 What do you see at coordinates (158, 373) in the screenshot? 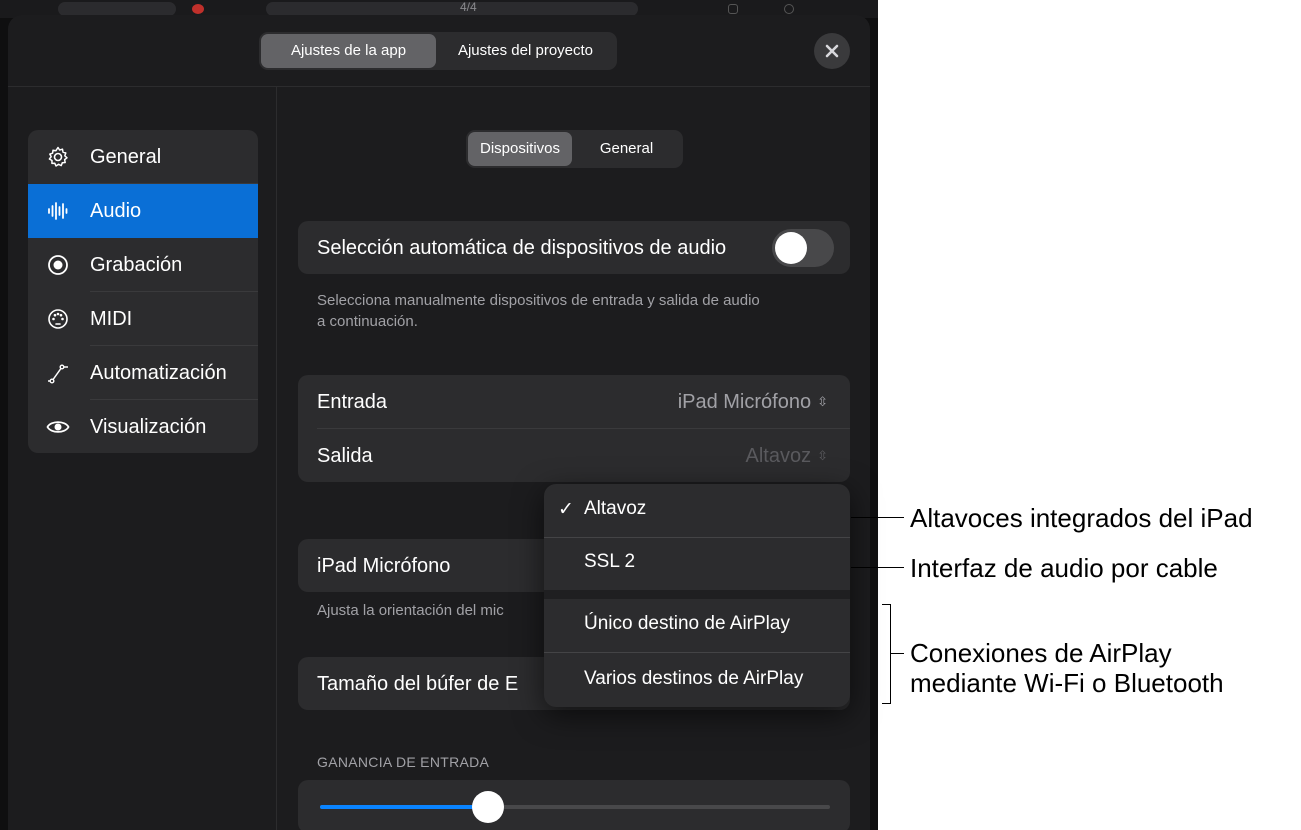
I see `sidebar-item-label: Automatización` at bounding box center [158, 373].